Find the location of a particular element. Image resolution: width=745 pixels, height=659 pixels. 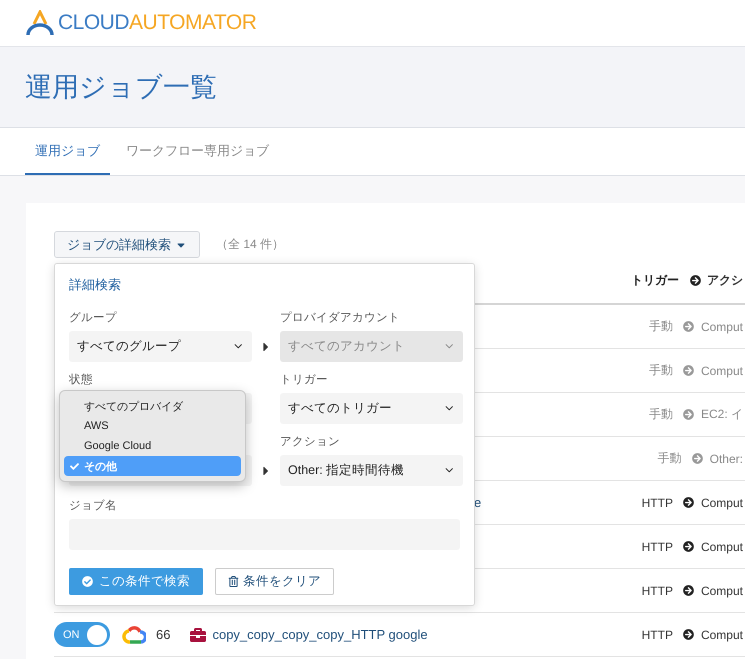

field-label: アクション is located at coordinates (310, 442).